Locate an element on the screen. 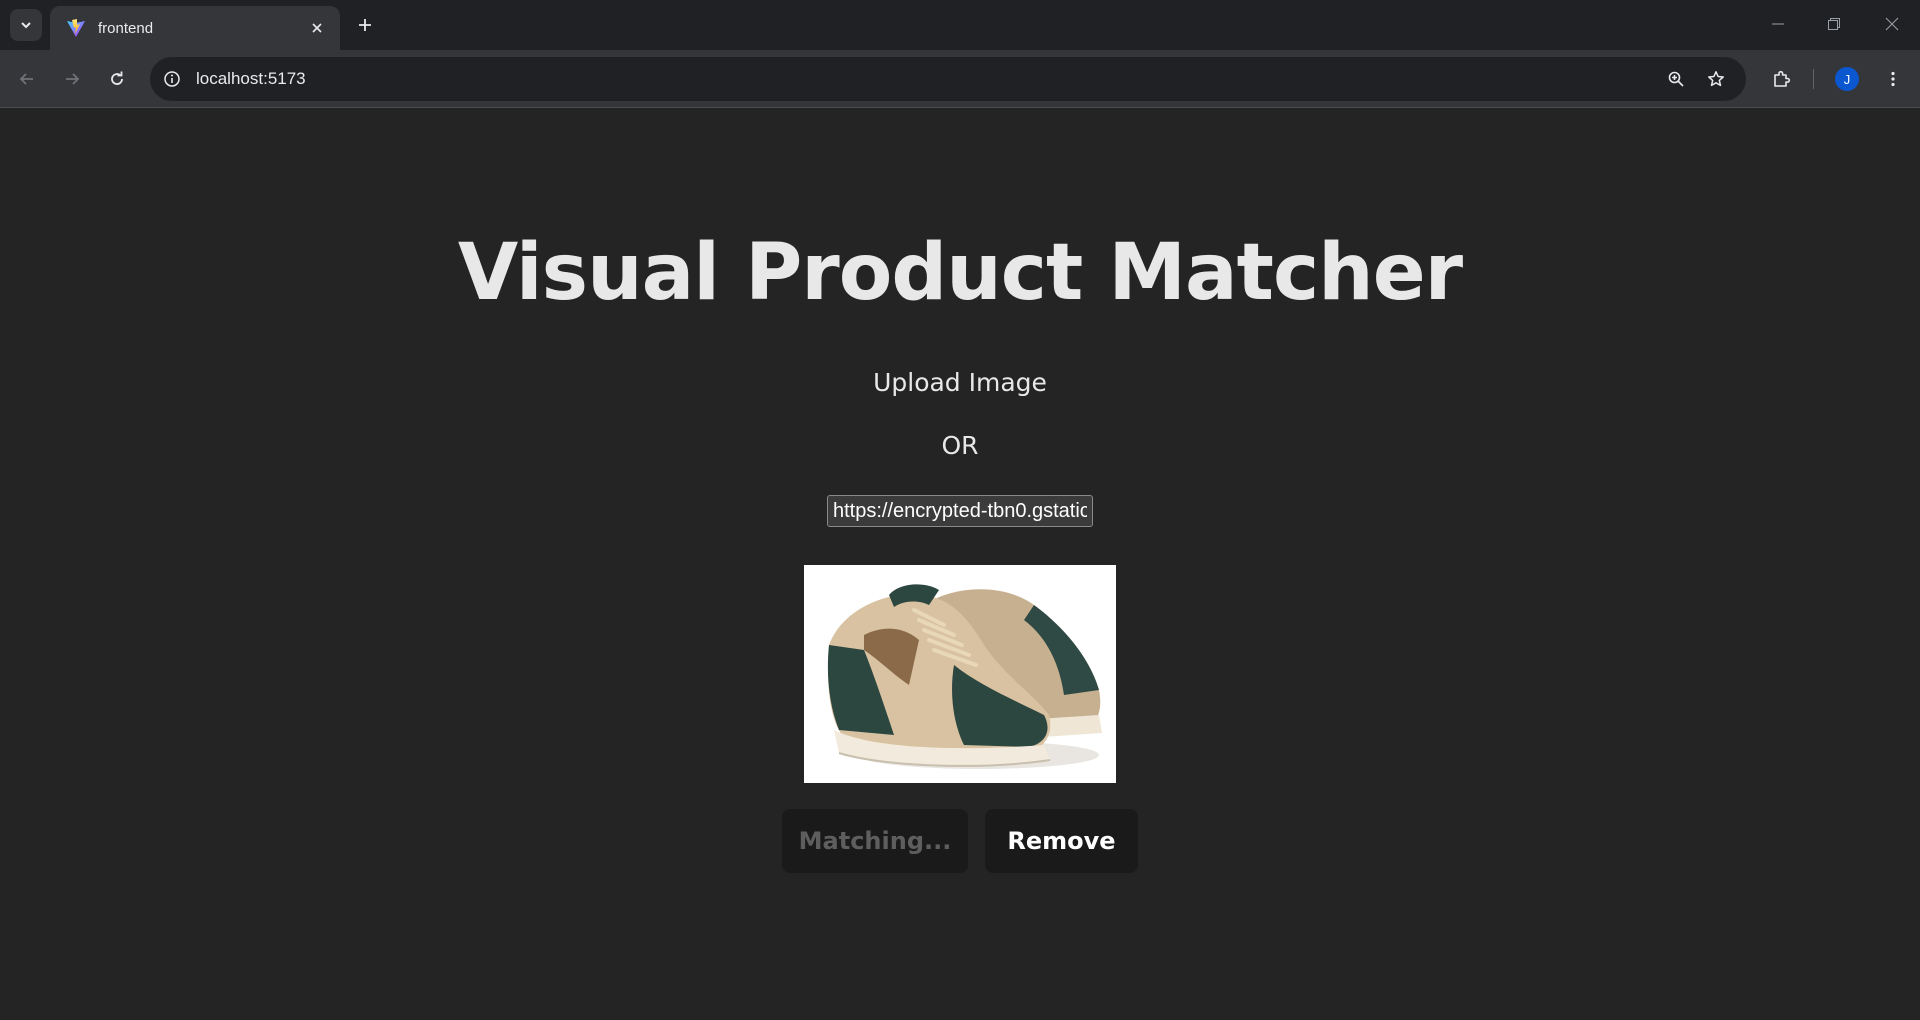 The image size is (1920, 1020). browser-toolbar: localhost:5173 J is located at coordinates (960, 79).